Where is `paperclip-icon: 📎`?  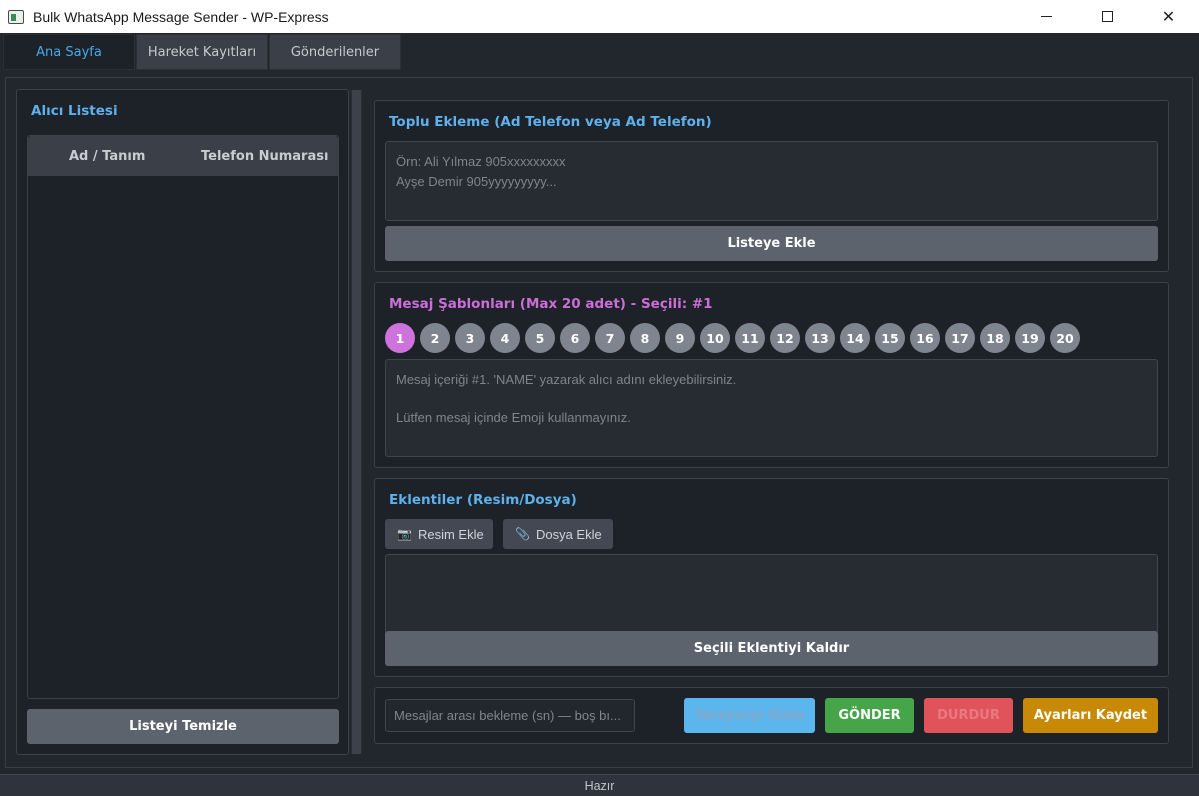
paperclip-icon: 📎 is located at coordinates (522, 534).